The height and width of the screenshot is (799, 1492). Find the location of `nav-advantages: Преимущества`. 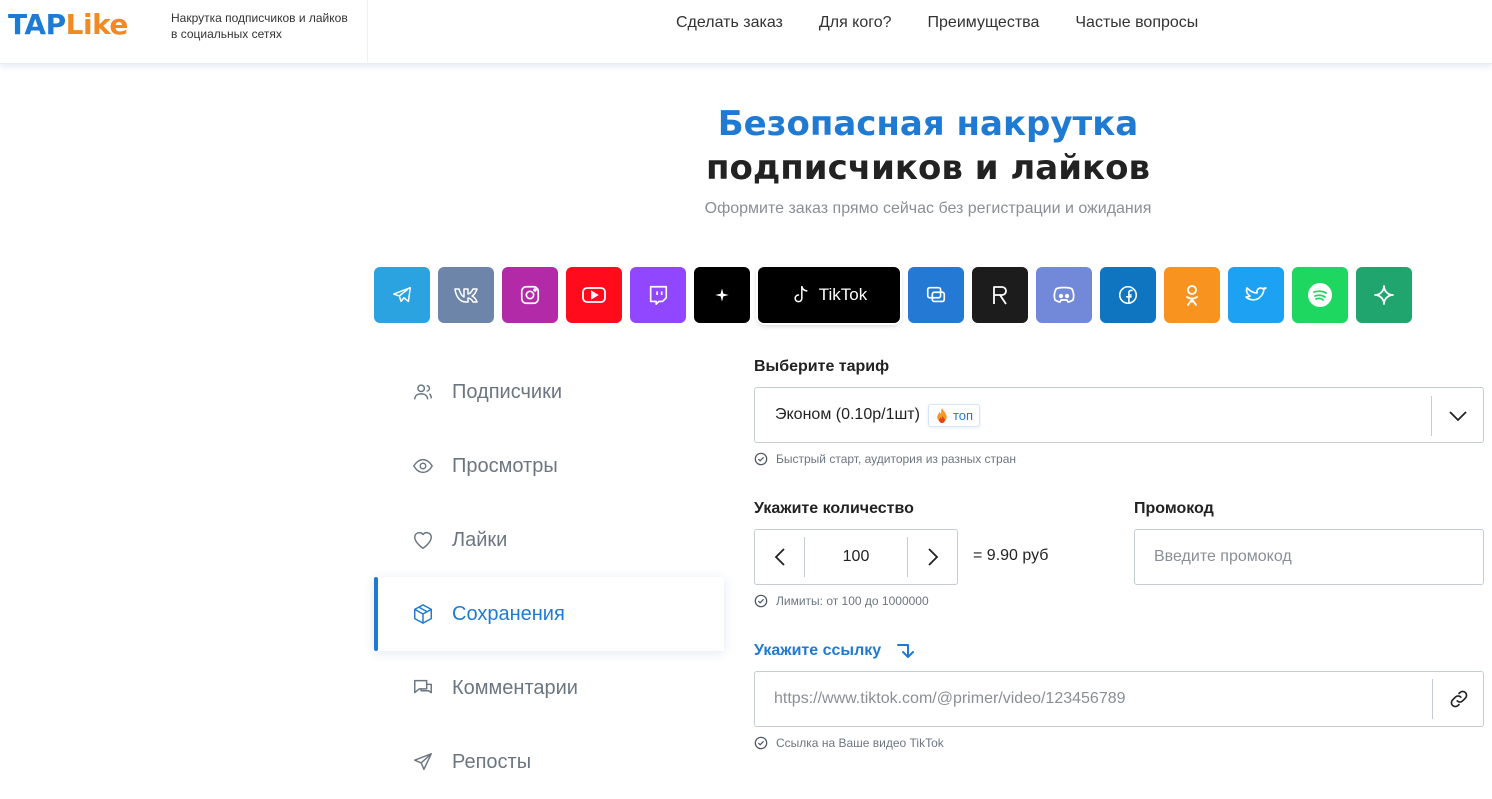

nav-advantages: Преимущества is located at coordinates (984, 23).